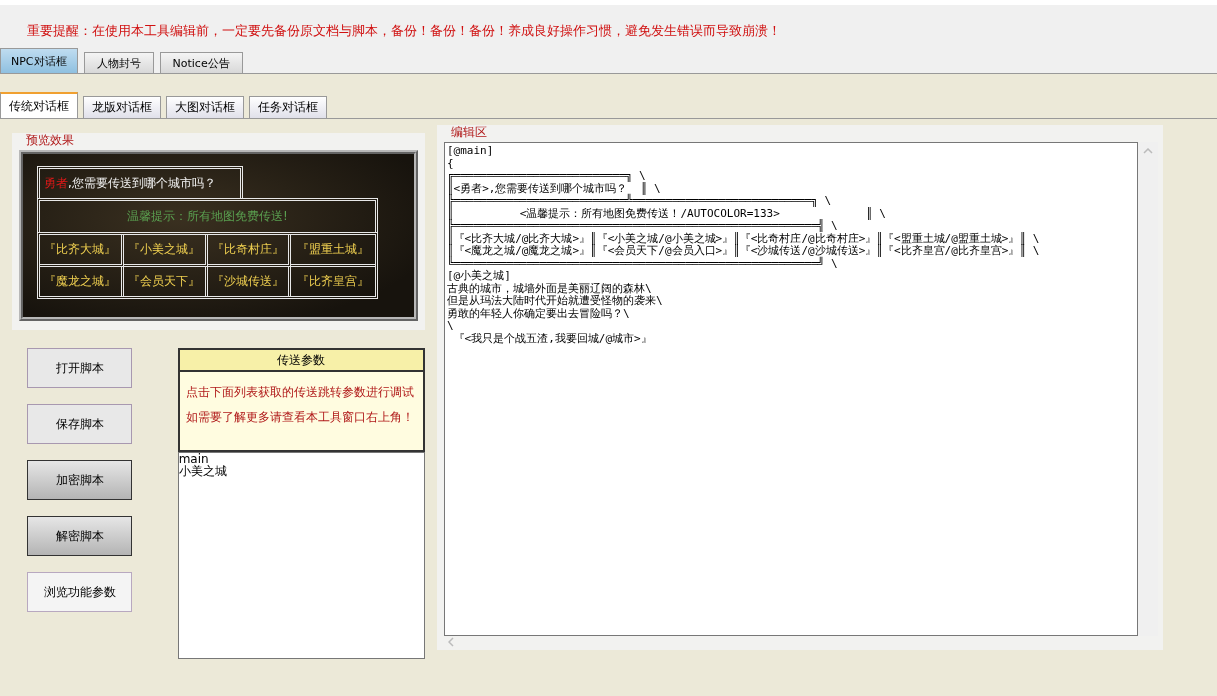  Describe the element at coordinates (165, 251) in the screenshot. I see `city-link: 『小美之城』` at that location.